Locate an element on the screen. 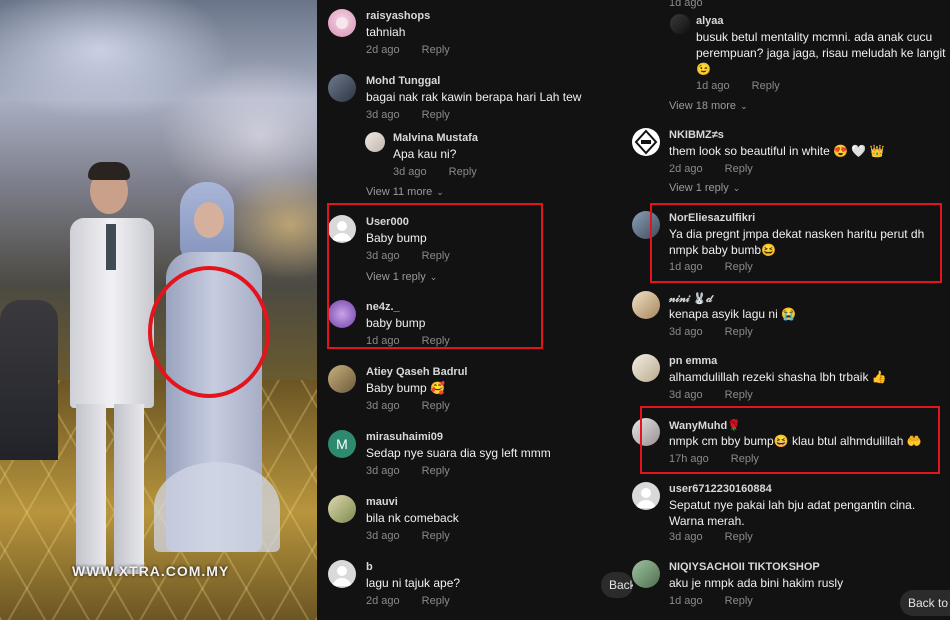 This screenshot has width=950, height=620. chevron-down-icon: ⌄ is located at coordinates (744, 106).